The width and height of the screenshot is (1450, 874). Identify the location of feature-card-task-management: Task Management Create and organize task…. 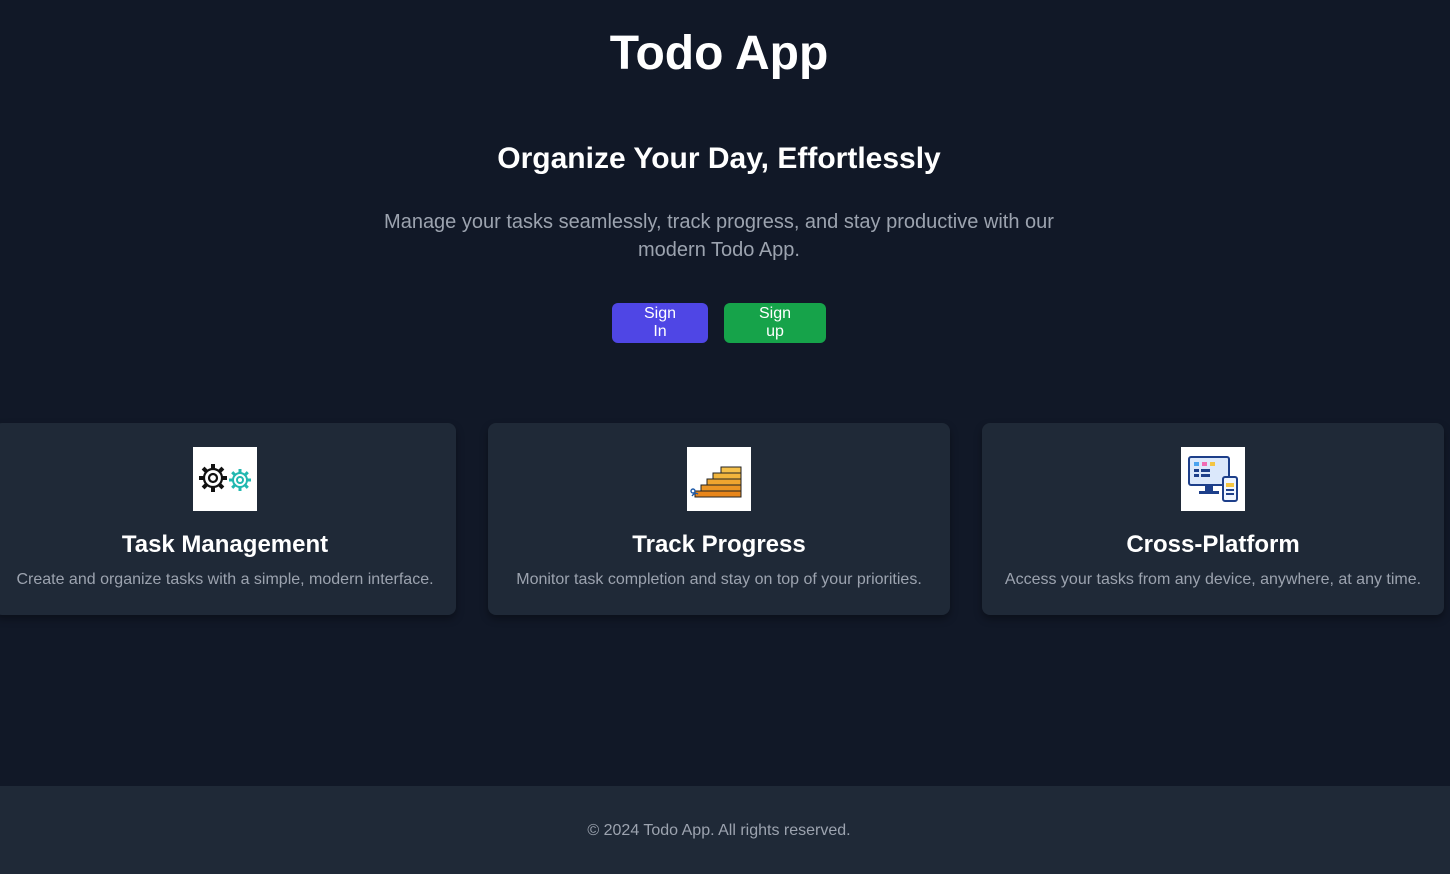
(228, 519).